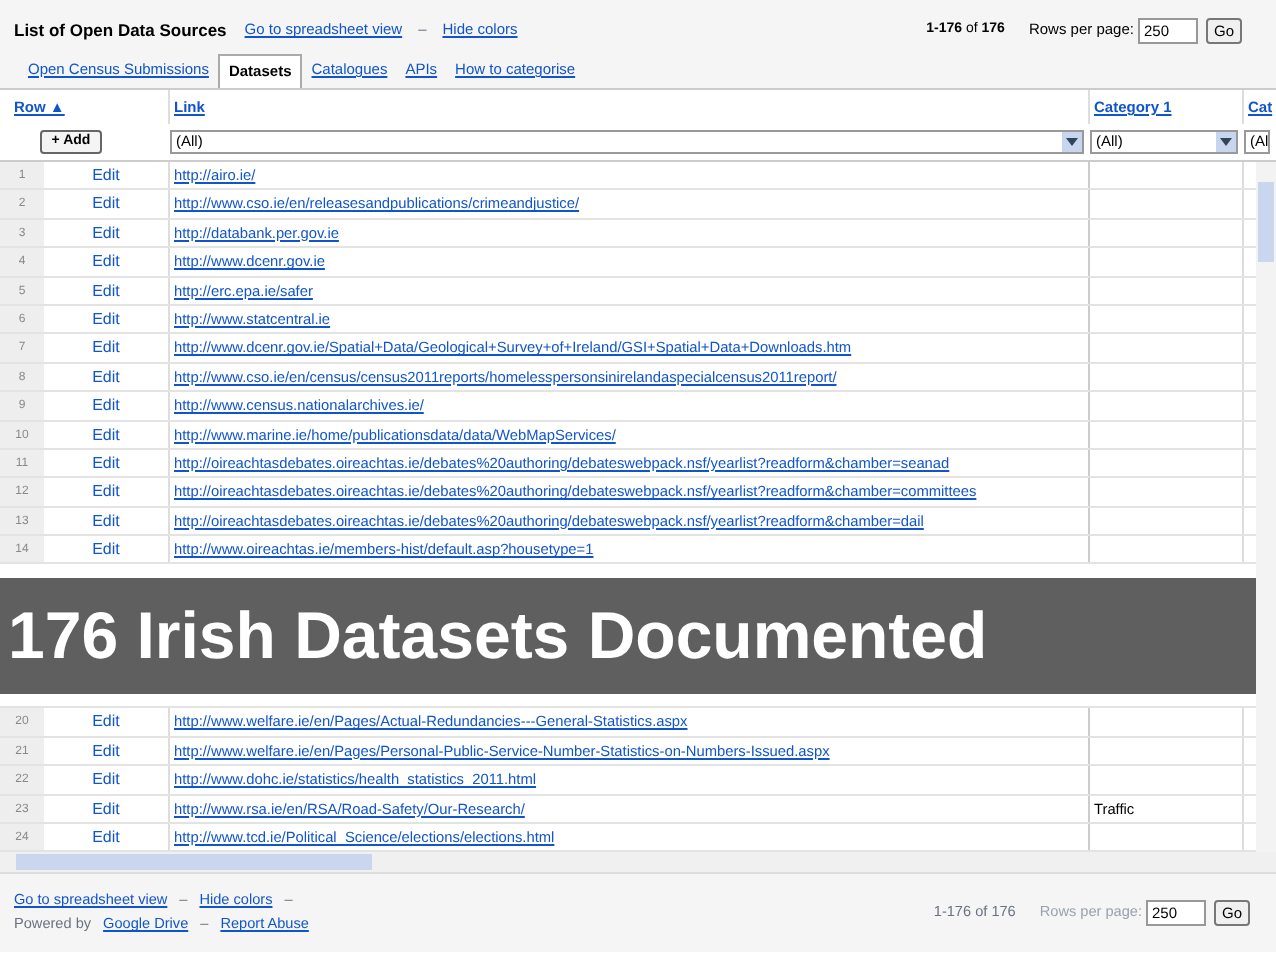  Describe the element at coordinates (120, 30) in the screenshot. I see `page-title: List of Open Data Sources` at that location.